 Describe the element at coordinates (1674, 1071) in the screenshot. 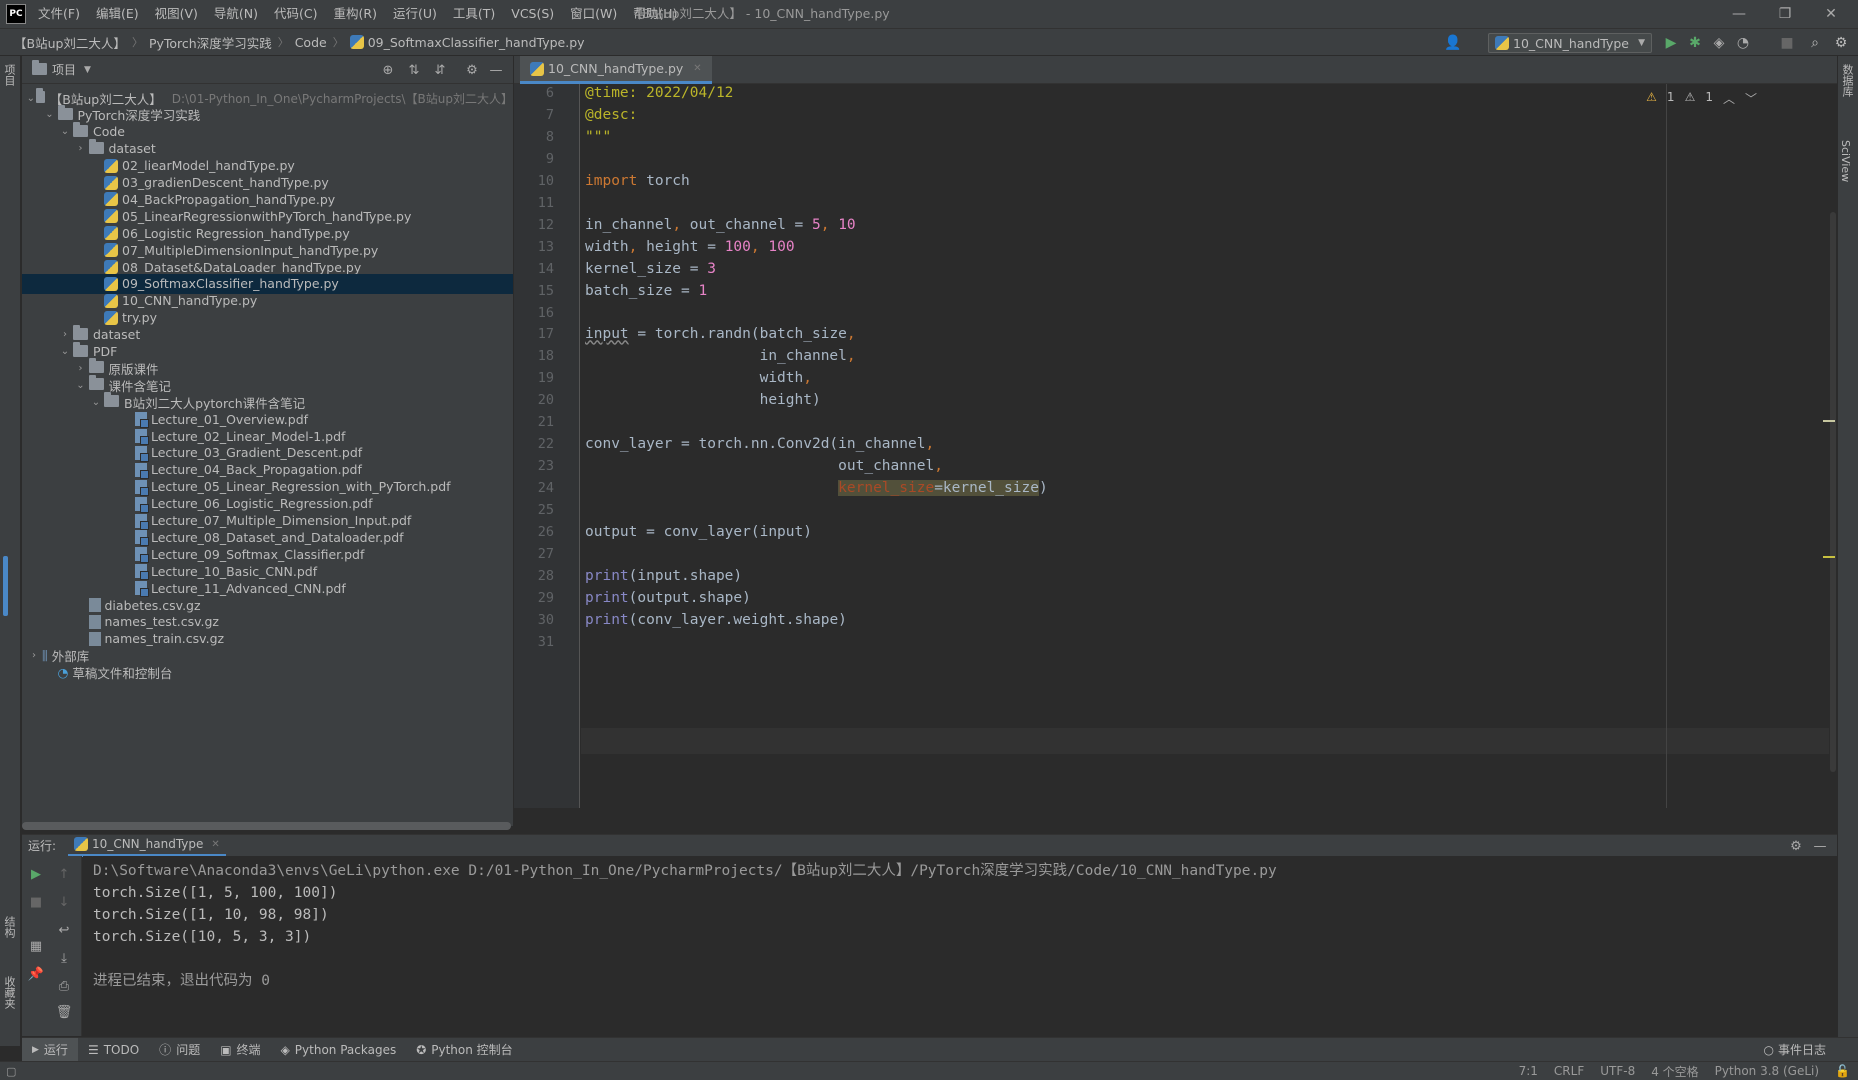

I see `status-indent: 4 个空格` at that location.